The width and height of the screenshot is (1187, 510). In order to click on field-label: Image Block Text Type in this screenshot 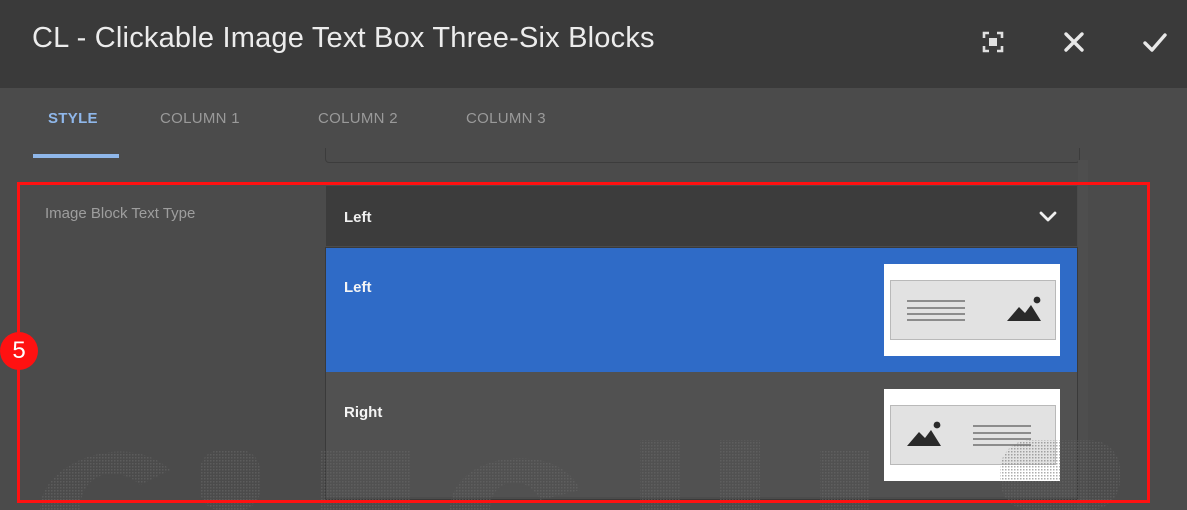, I will do `click(120, 213)`.